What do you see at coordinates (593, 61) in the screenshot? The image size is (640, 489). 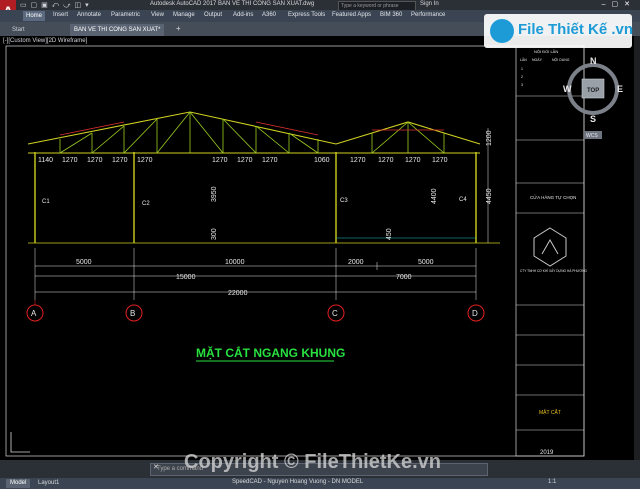 I see `compass-n-label: N` at bounding box center [593, 61].